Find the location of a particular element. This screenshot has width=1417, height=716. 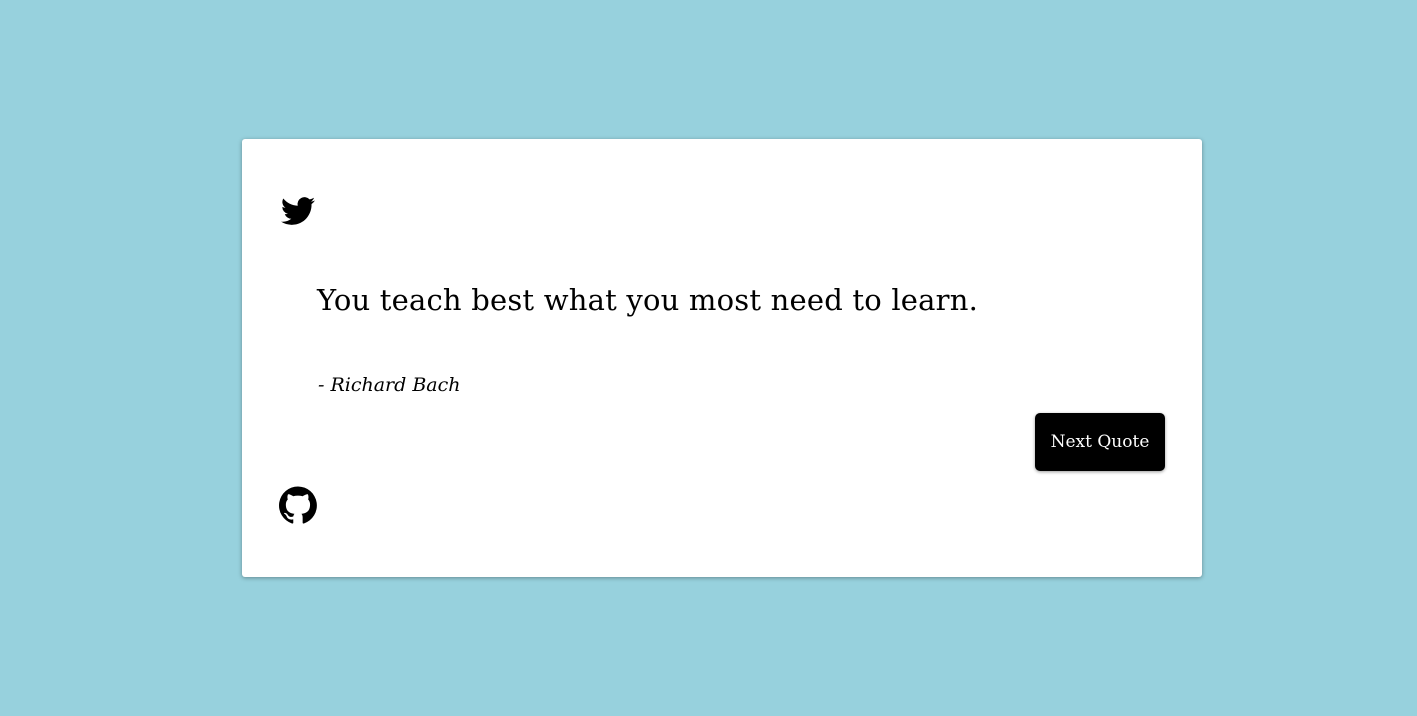

github-icon is located at coordinates (298, 505).